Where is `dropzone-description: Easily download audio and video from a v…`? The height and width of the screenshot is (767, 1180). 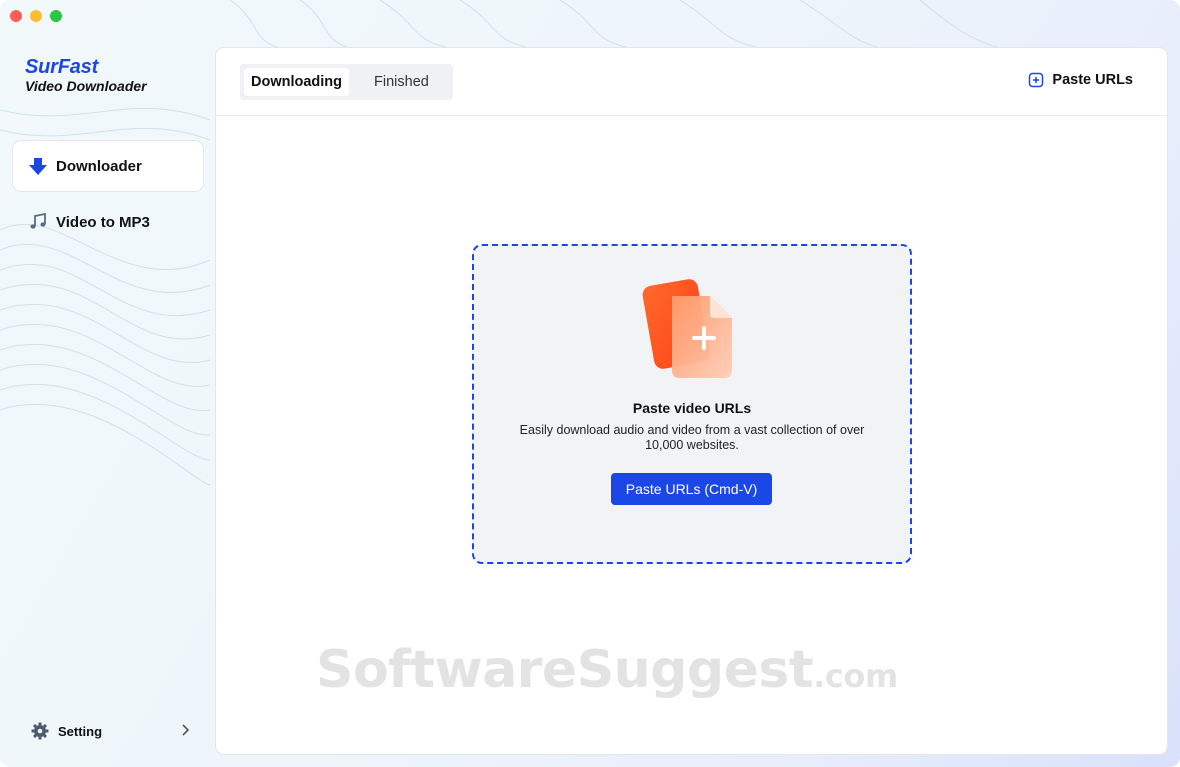 dropzone-description: Easily download audio and video from a v… is located at coordinates (692, 437).